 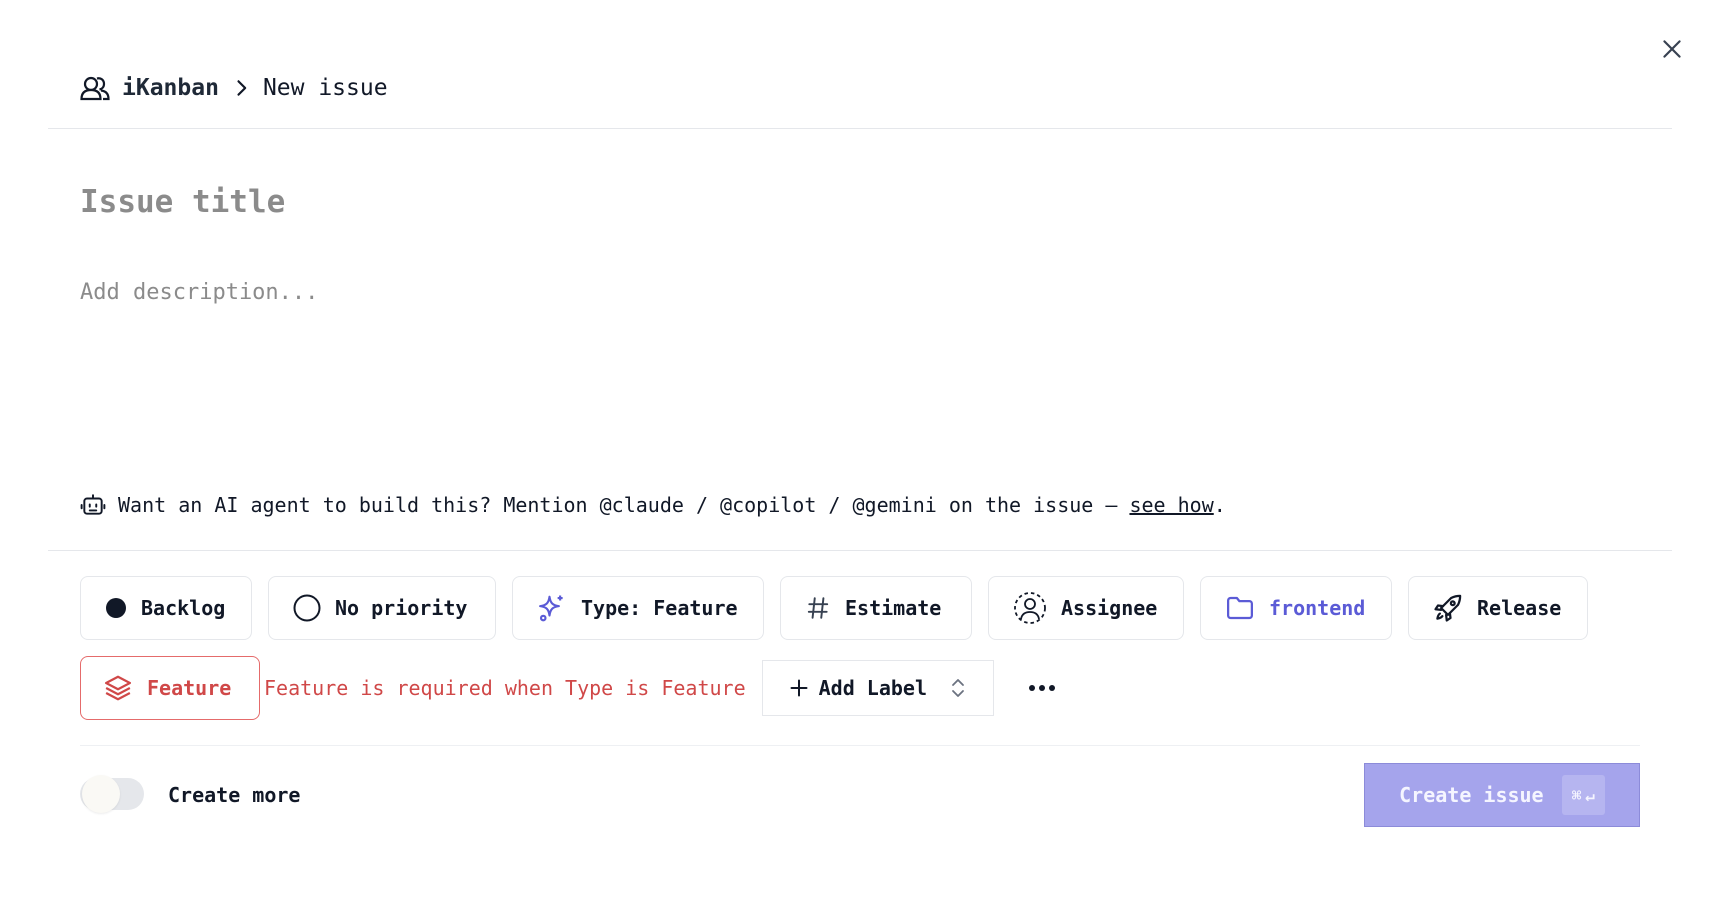 What do you see at coordinates (552, 608) in the screenshot?
I see `sparkles-icon` at bounding box center [552, 608].